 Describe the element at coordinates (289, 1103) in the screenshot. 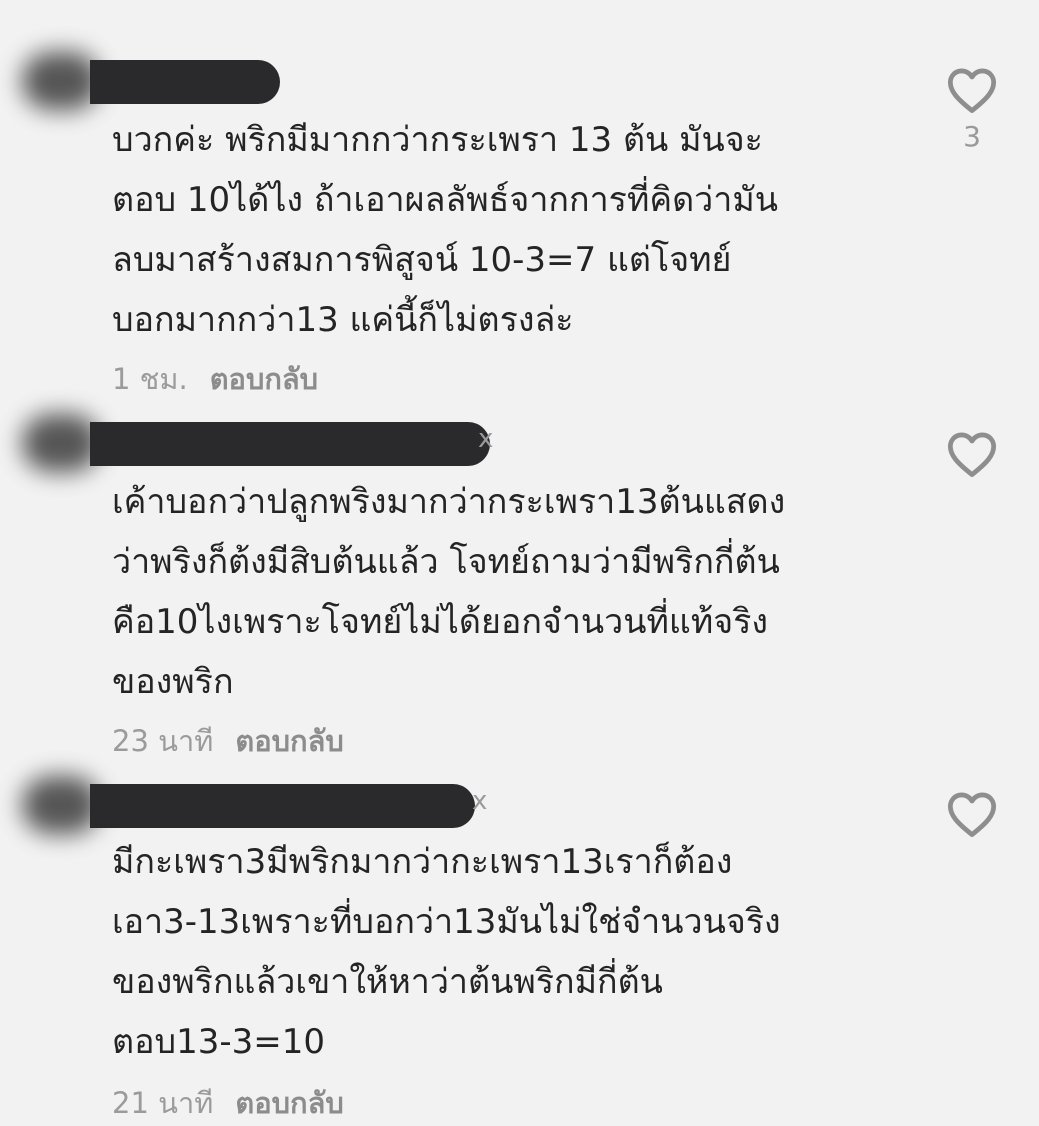

I see `reply-button: ตอบกลับ` at that location.